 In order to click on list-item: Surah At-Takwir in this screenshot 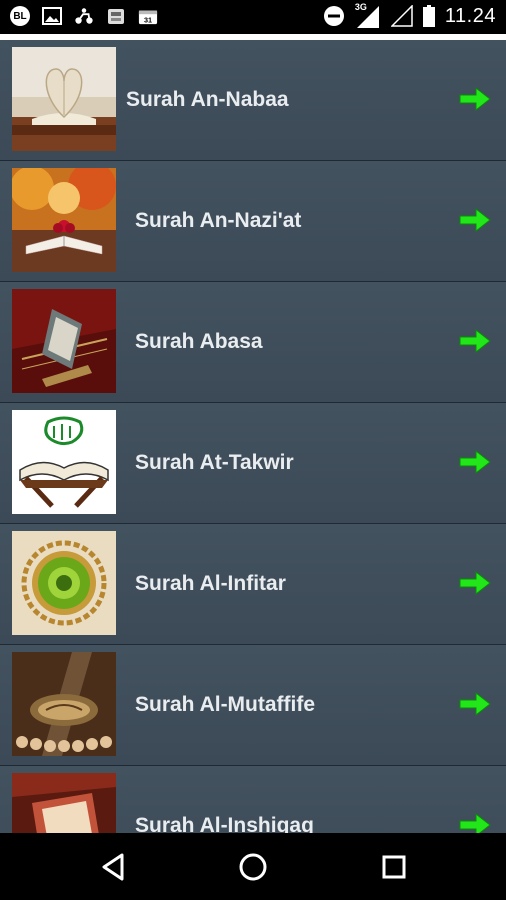, I will do `click(253, 463)`.